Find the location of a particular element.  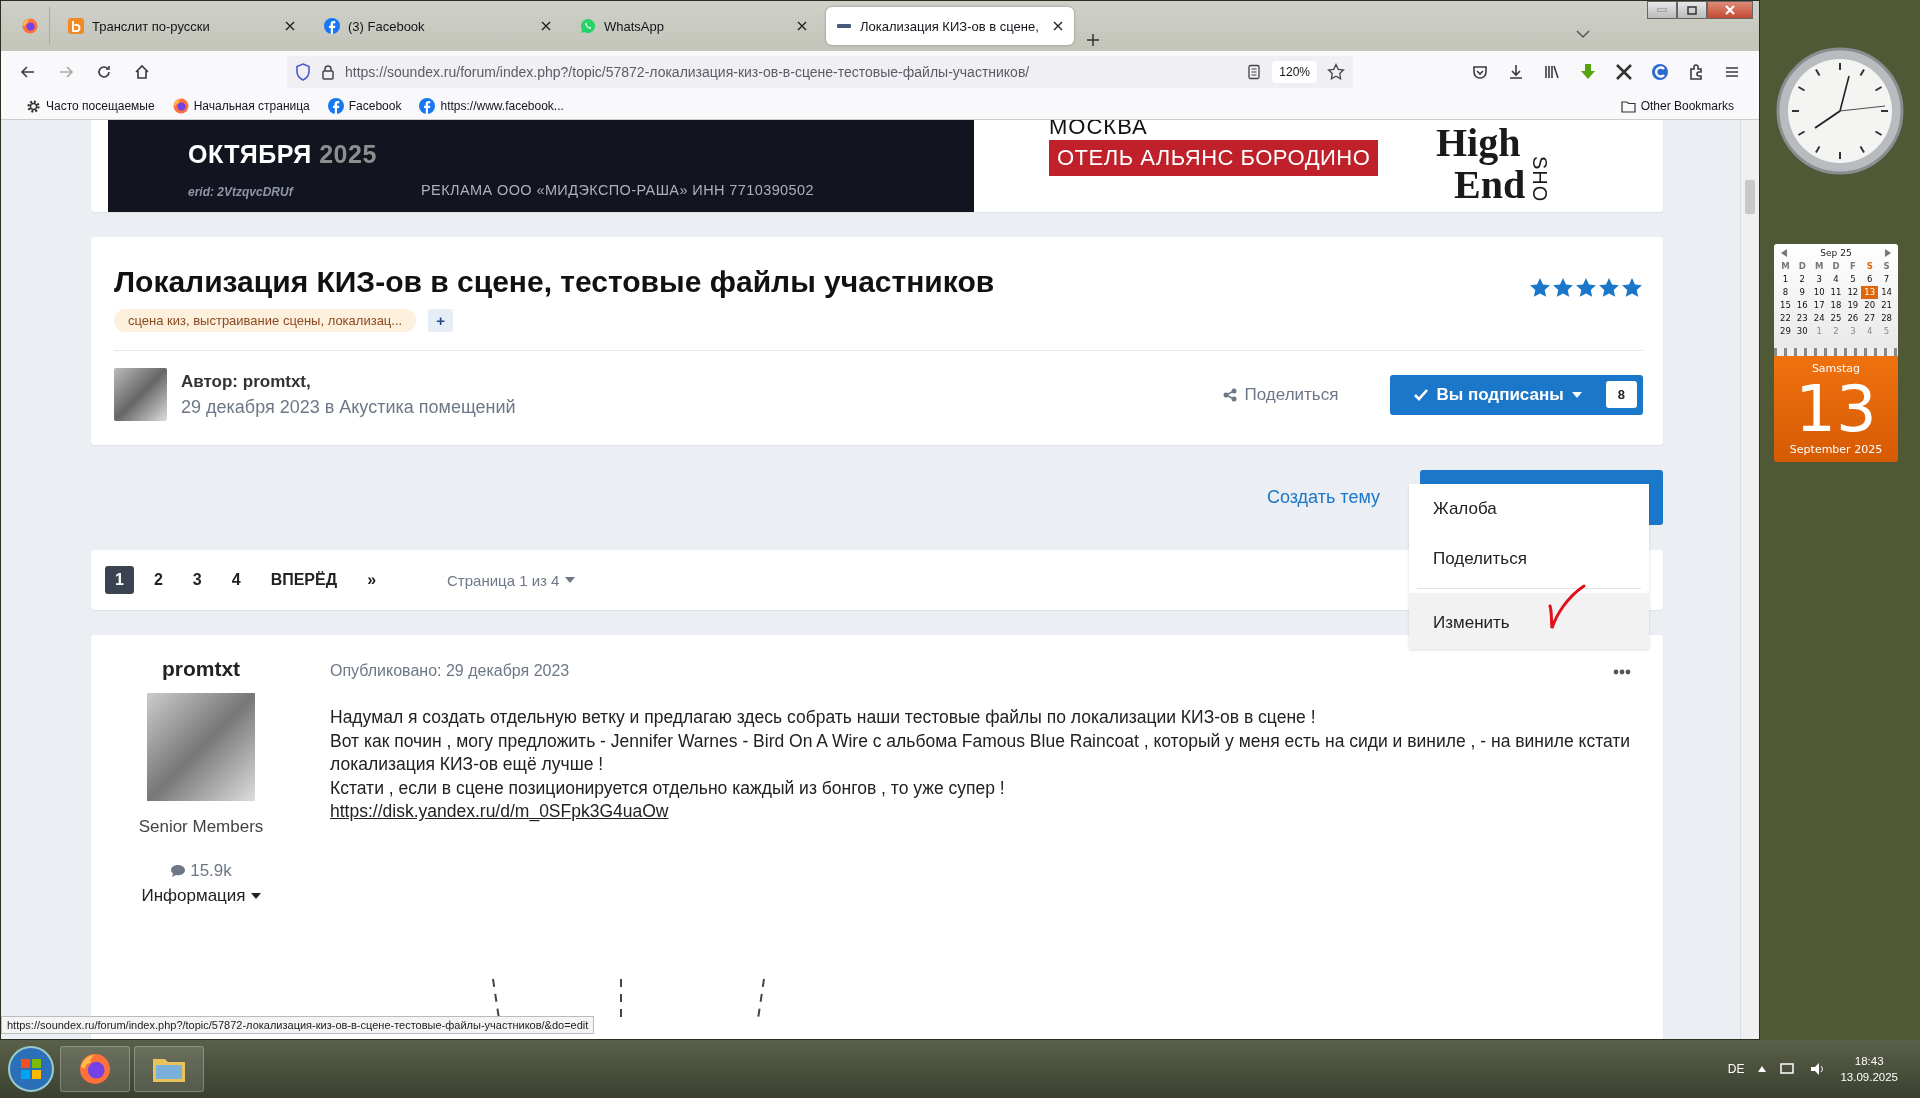

shield-icon is located at coordinates (303, 72).